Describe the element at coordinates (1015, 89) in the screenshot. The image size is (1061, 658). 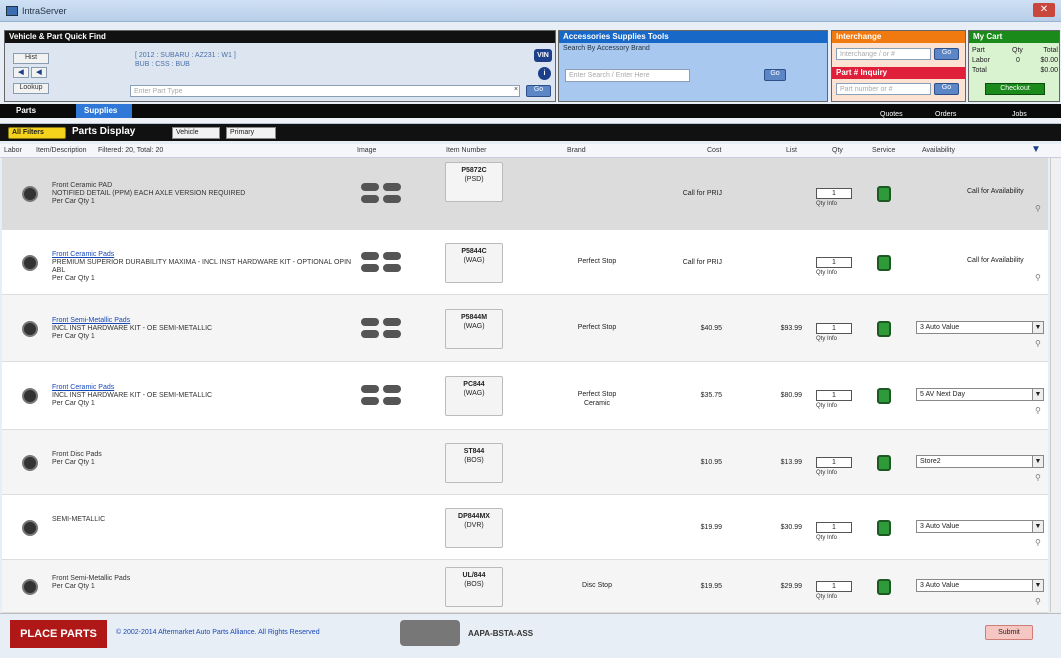
I see `checkout-button: Checkout` at that location.